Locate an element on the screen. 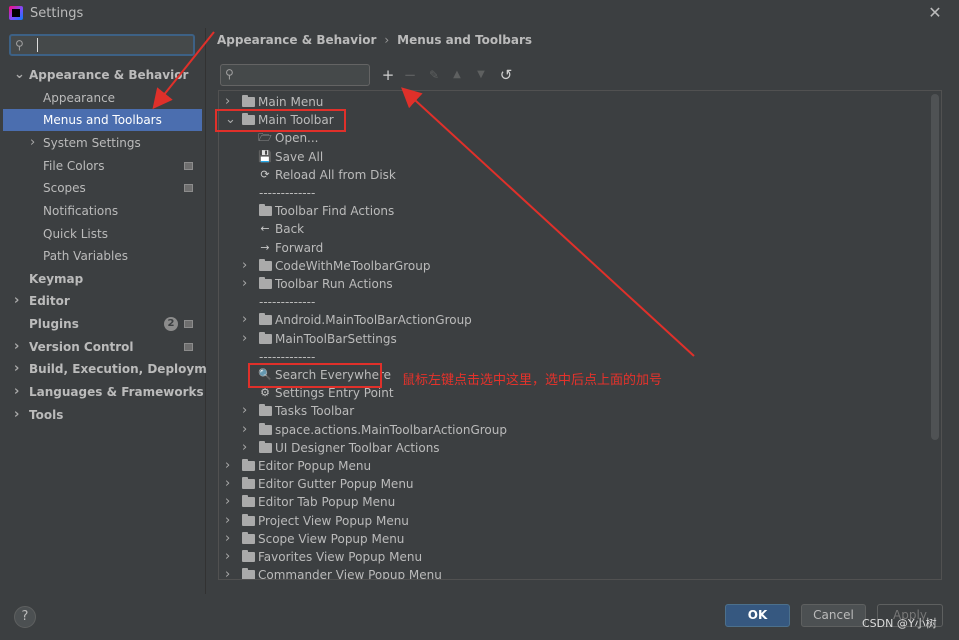 The height and width of the screenshot is (640, 959). window-title: Settings is located at coordinates (57, 13).